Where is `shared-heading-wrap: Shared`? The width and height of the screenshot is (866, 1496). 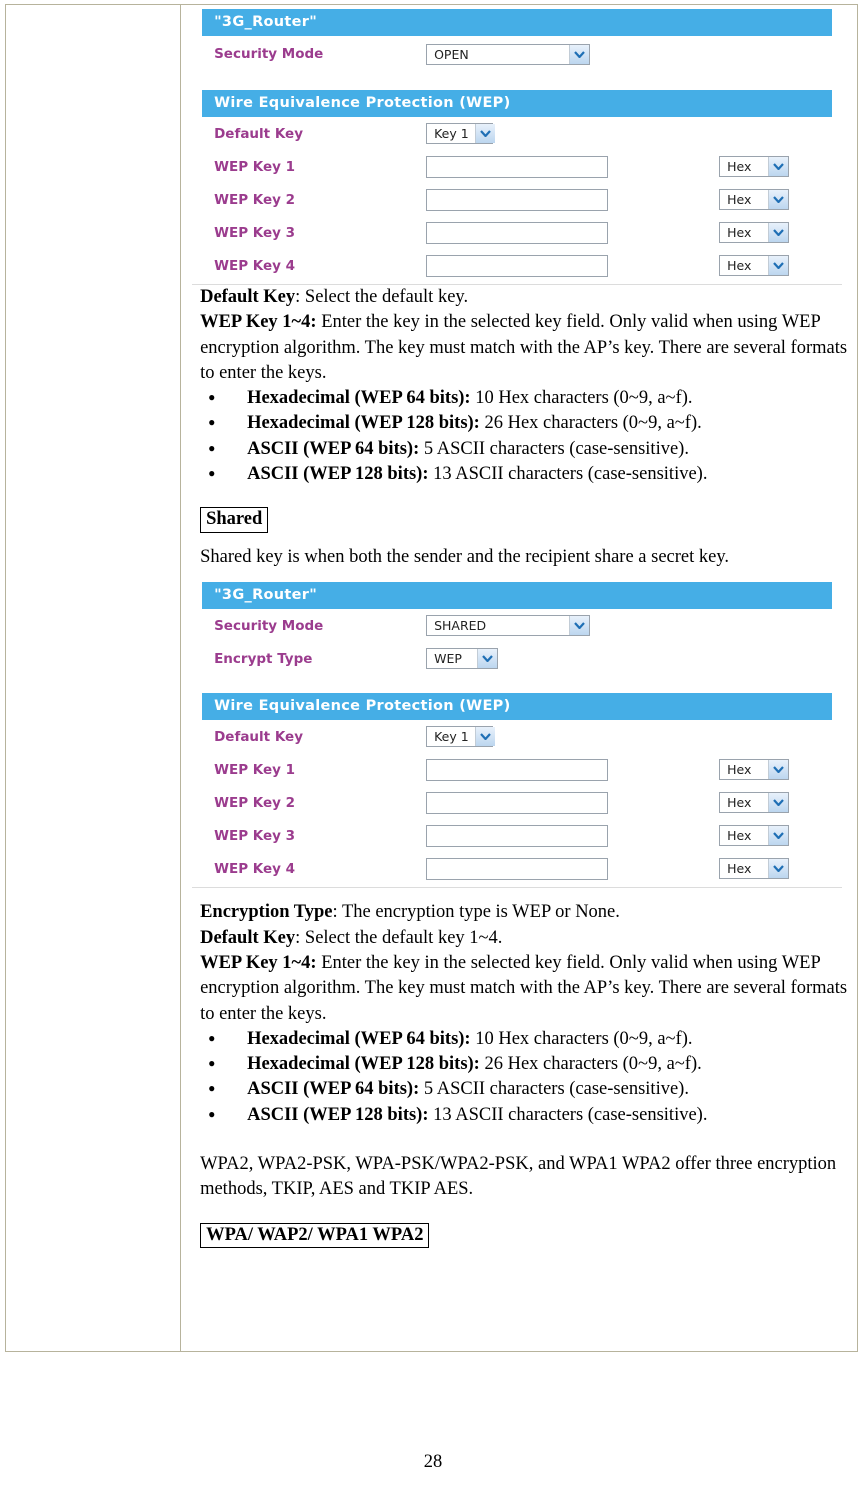 shared-heading-wrap: Shared is located at coordinates (525, 520).